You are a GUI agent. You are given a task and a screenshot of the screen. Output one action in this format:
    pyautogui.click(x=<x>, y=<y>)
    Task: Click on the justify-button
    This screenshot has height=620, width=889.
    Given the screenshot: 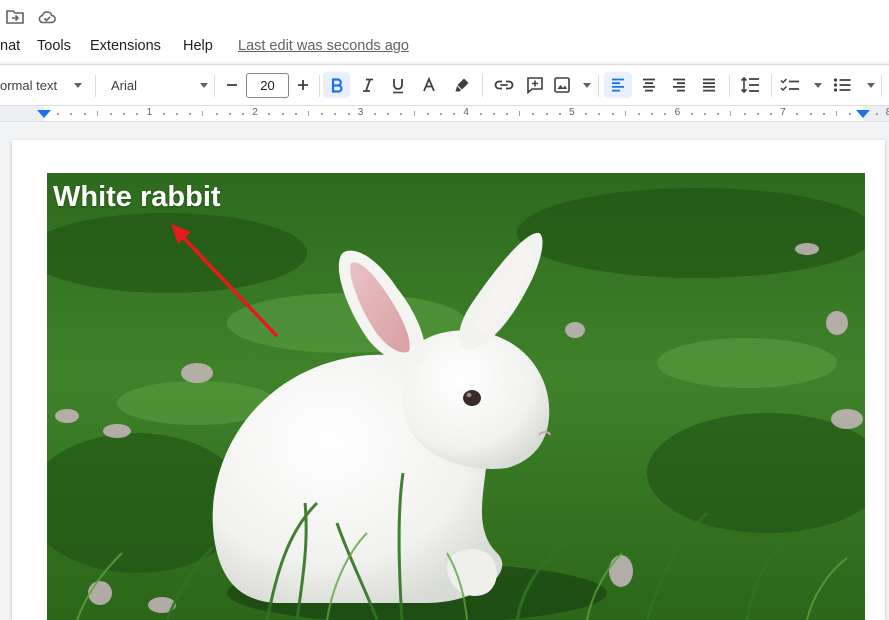 What is the action you would take?
    pyautogui.click(x=709, y=85)
    